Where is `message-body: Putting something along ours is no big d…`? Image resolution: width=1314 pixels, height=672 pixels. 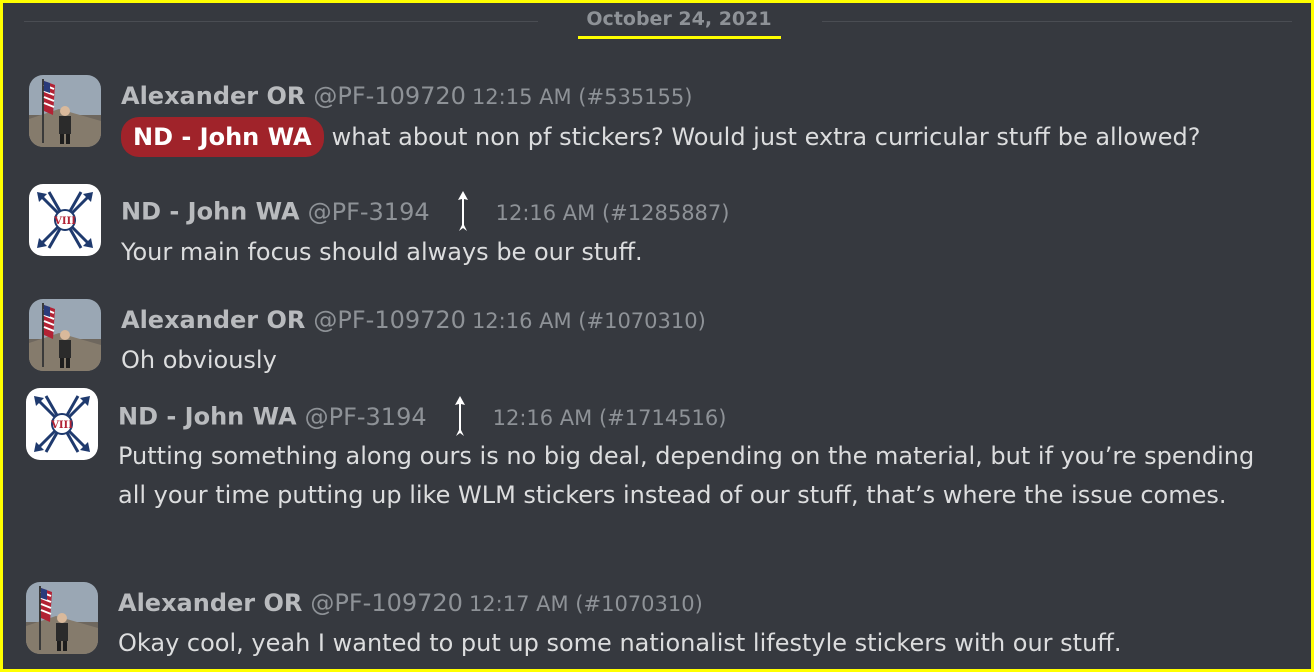 message-body: Putting something along ours is no big d… is located at coordinates (693, 476).